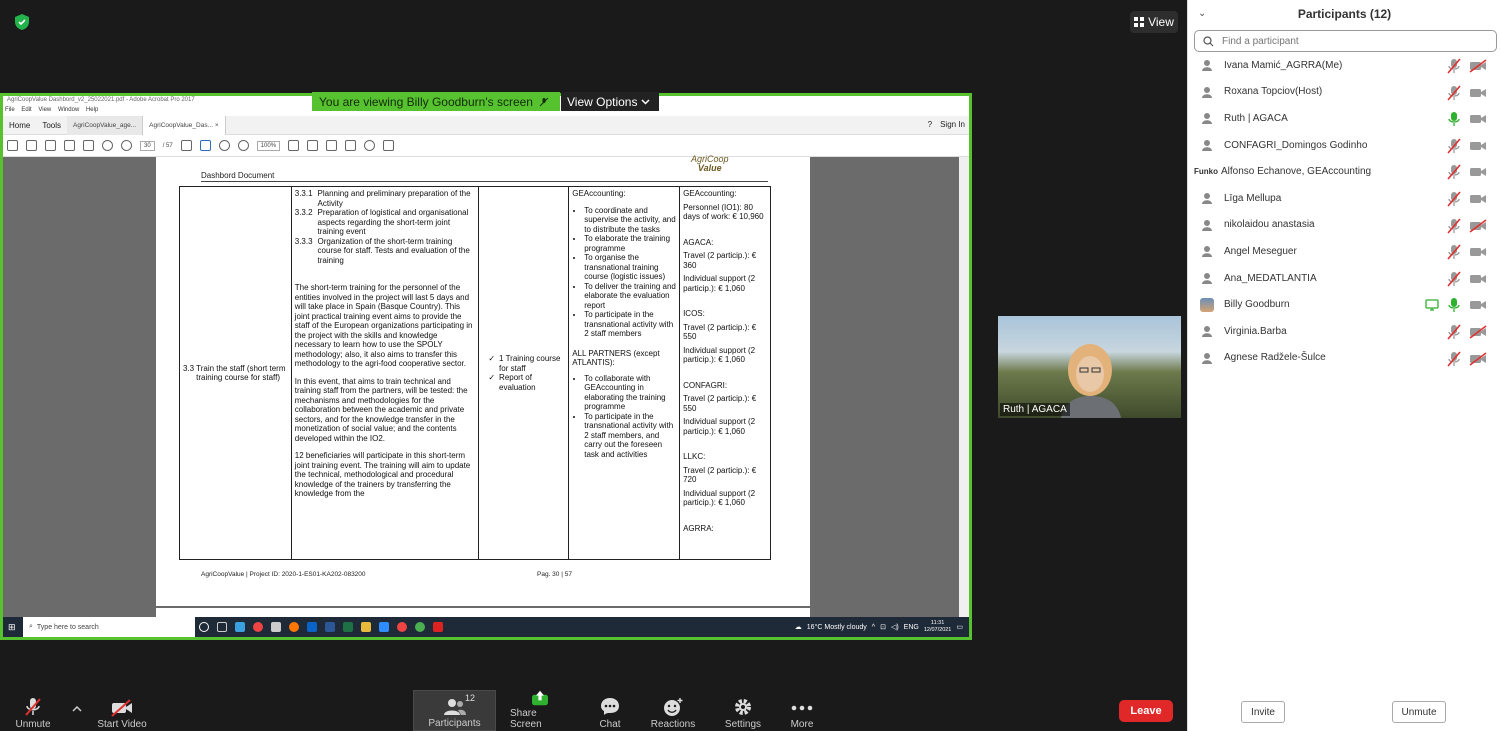 The height and width of the screenshot is (731, 1500). Describe the element at coordinates (243, 145) in the screenshot. I see `zoom-in-icon` at that location.